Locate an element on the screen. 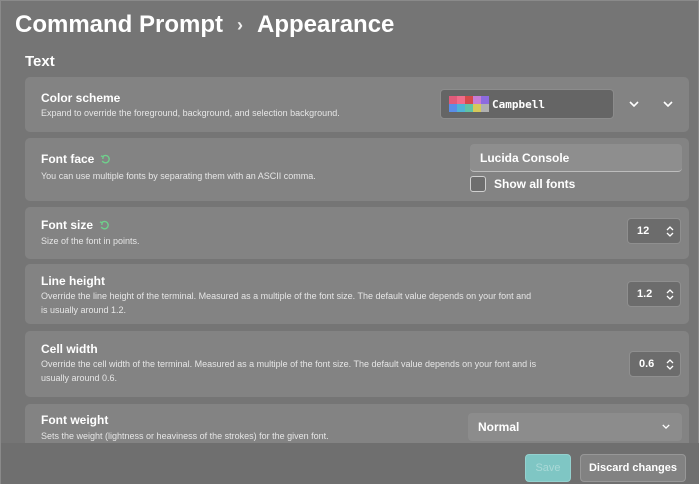 The height and width of the screenshot is (484, 699). font-weight-dropdown: Normal is located at coordinates (575, 427).